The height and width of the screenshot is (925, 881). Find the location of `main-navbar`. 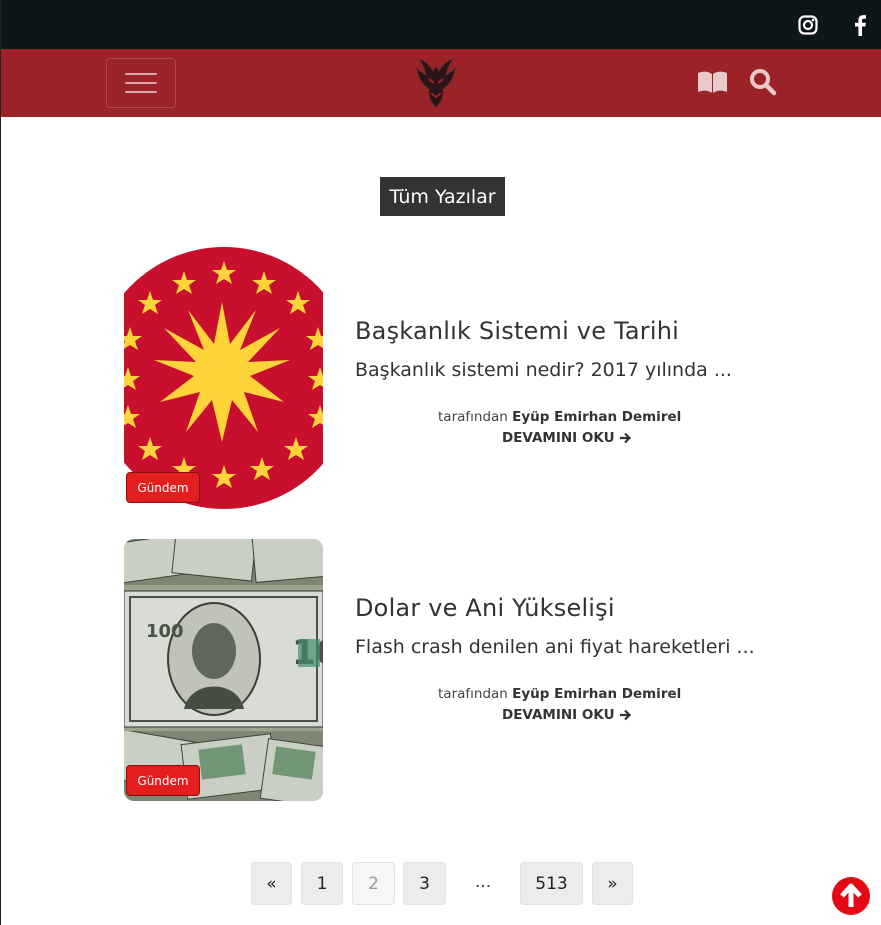

main-navbar is located at coordinates (441, 83).